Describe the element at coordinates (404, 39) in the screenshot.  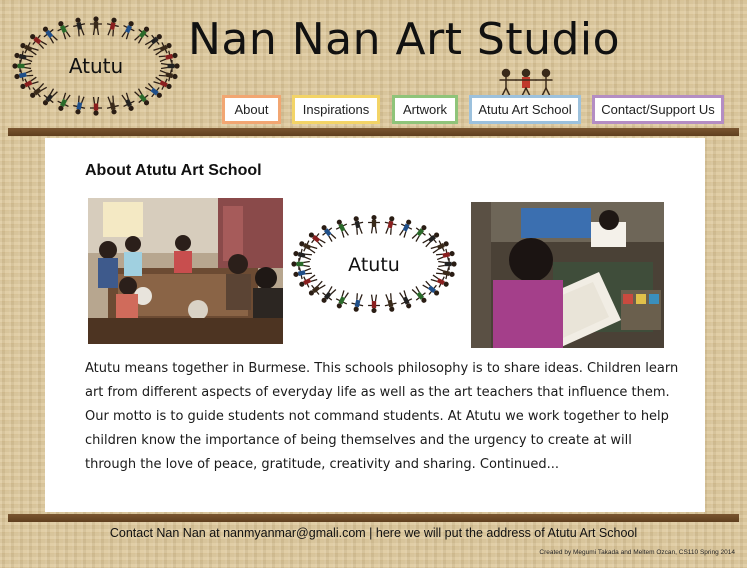
I see `site-title: Nan Nan Art Studio` at that location.